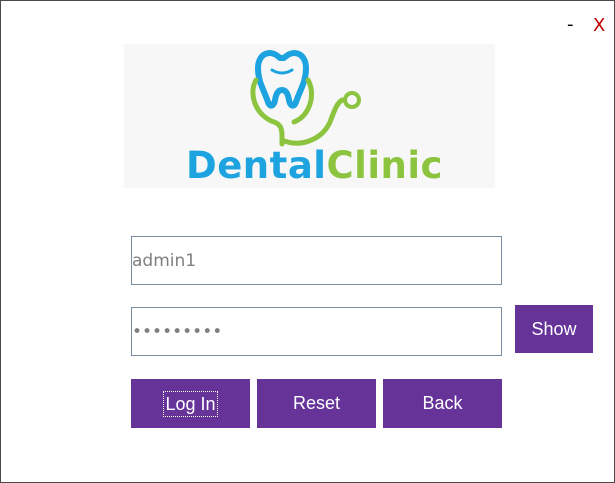 This screenshot has width=615, height=483. I want to click on login-button-label: Log In, so click(190, 403).